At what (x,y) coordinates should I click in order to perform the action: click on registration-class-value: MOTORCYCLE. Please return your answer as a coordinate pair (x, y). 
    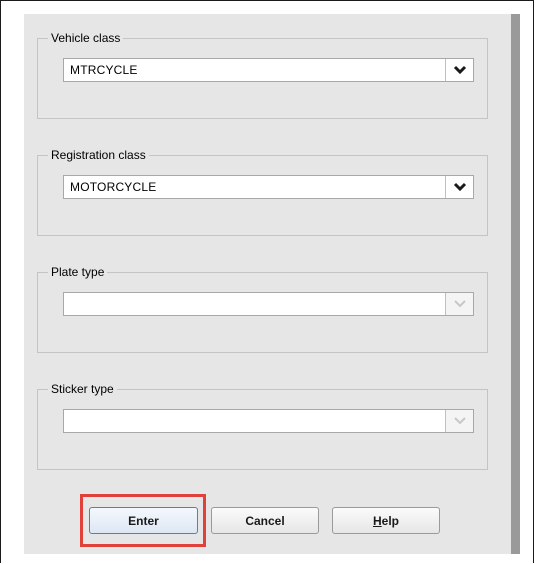
    Looking at the image, I should click on (113, 187).